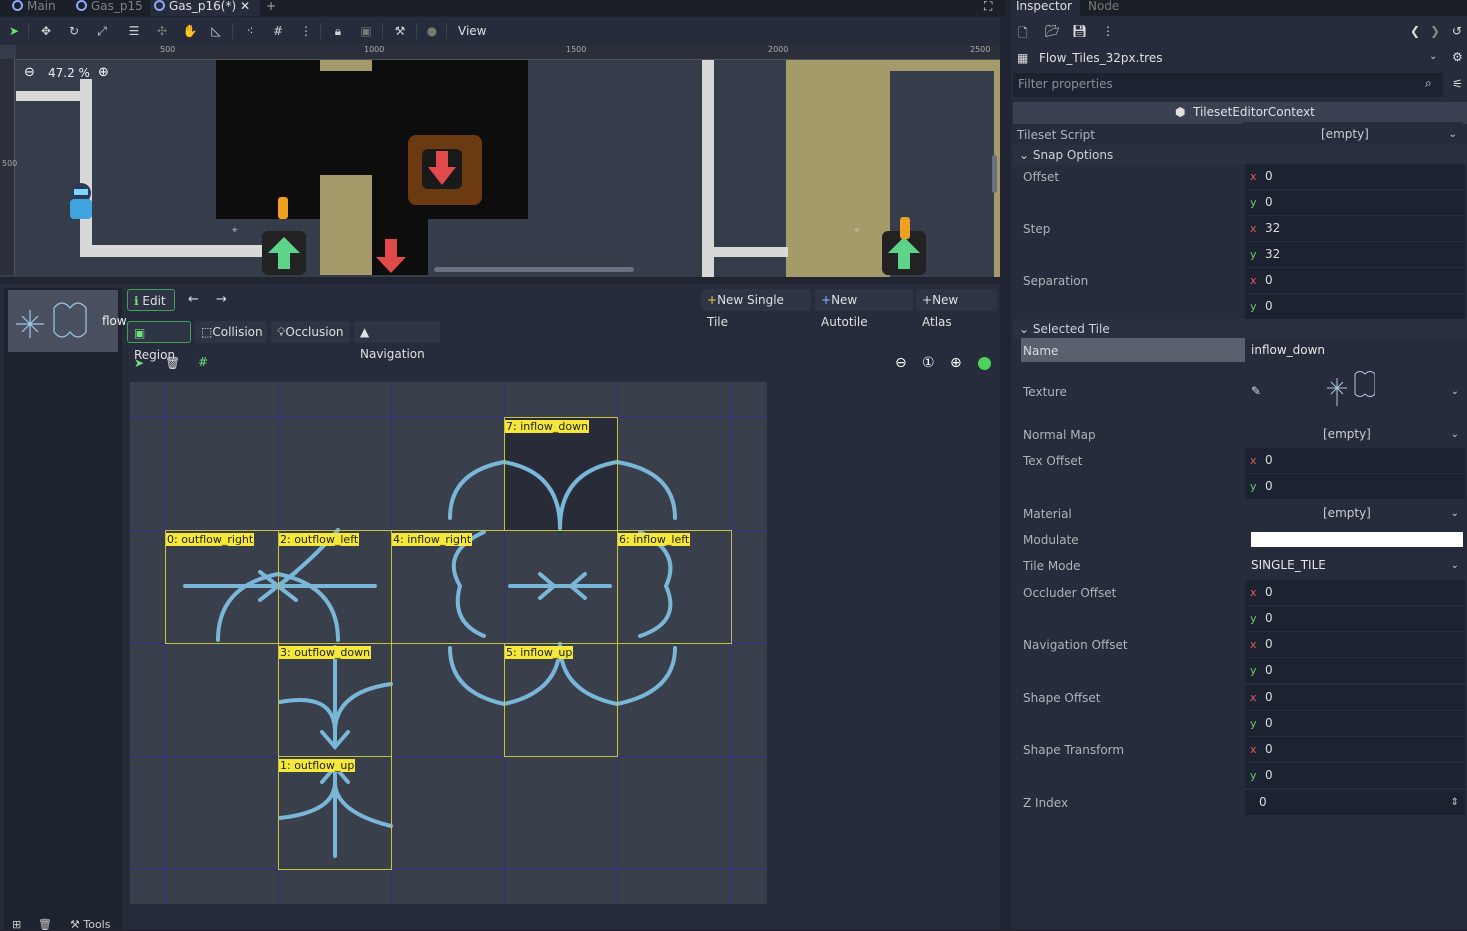  What do you see at coordinates (1355, 644) in the screenshot?
I see `navigation-x-field: x0` at bounding box center [1355, 644].